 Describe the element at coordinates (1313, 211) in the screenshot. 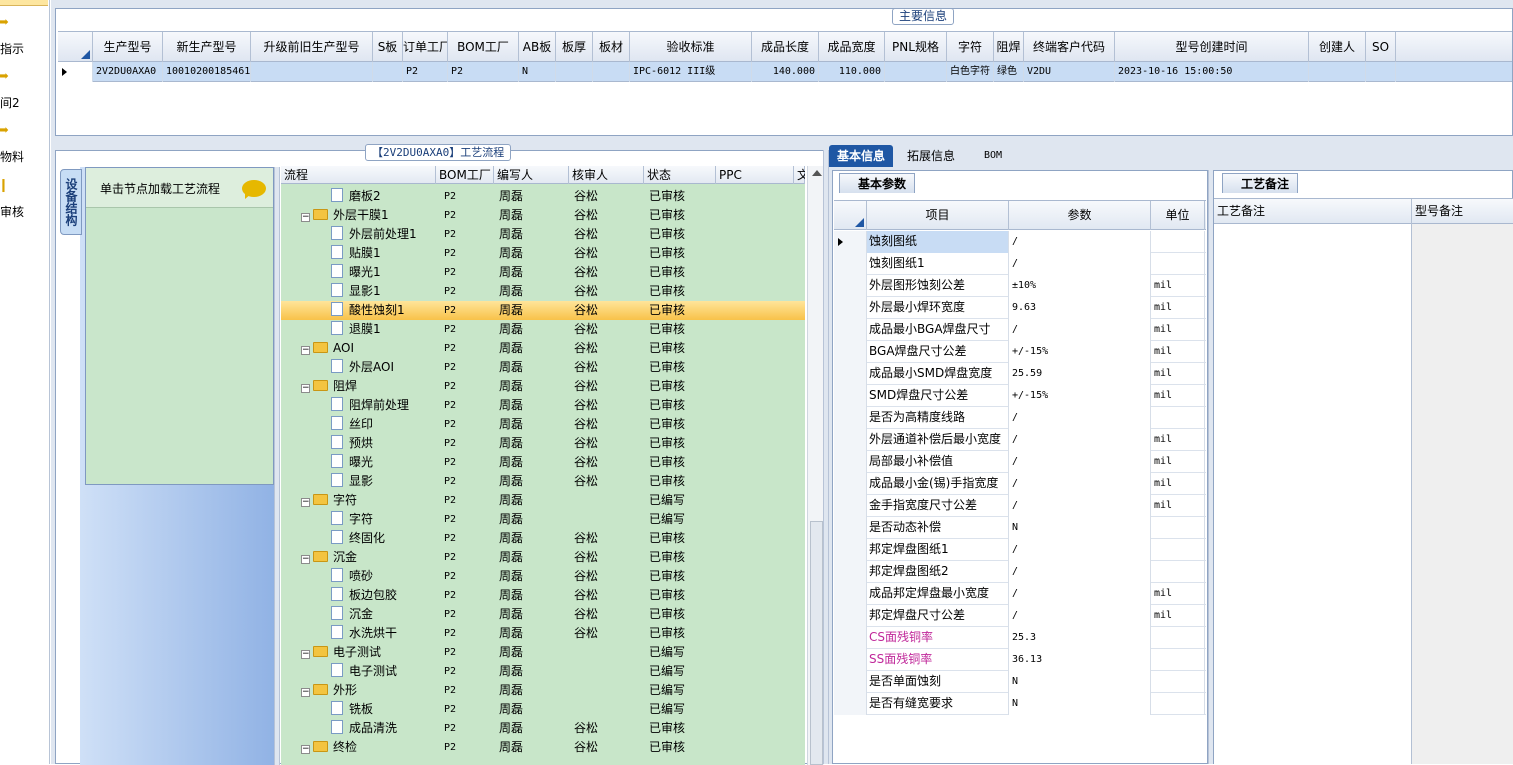

I see `notes-col-header: 工艺备注` at that location.